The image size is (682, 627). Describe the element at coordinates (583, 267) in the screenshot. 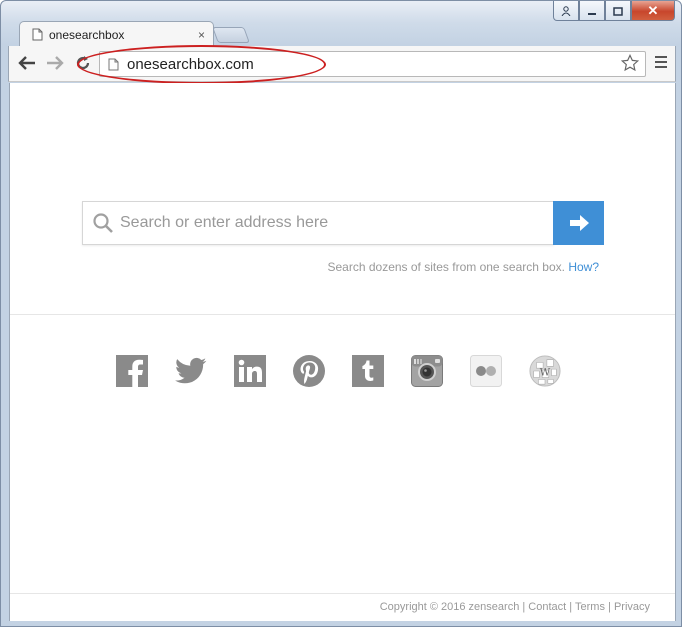

I see `how-link: How?` at that location.